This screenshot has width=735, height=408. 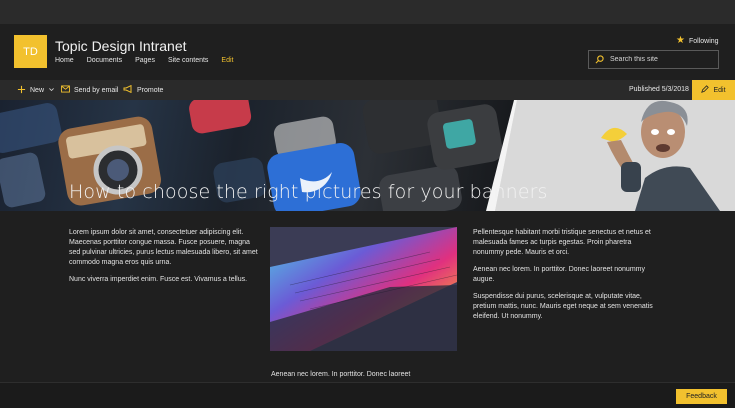 What do you see at coordinates (227, 60) in the screenshot?
I see `nav-edit: Edit` at bounding box center [227, 60].